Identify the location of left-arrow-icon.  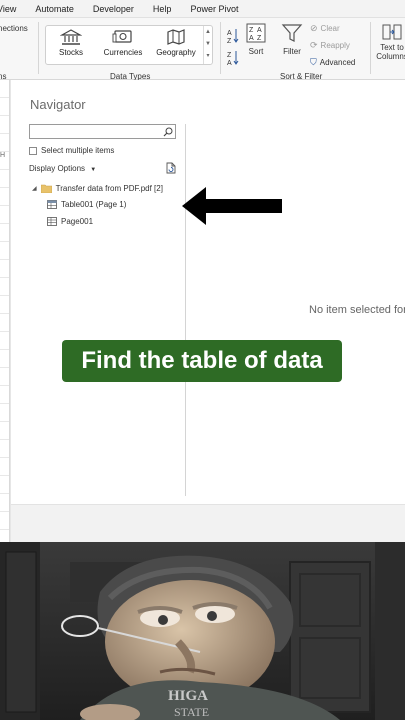
(232, 206).